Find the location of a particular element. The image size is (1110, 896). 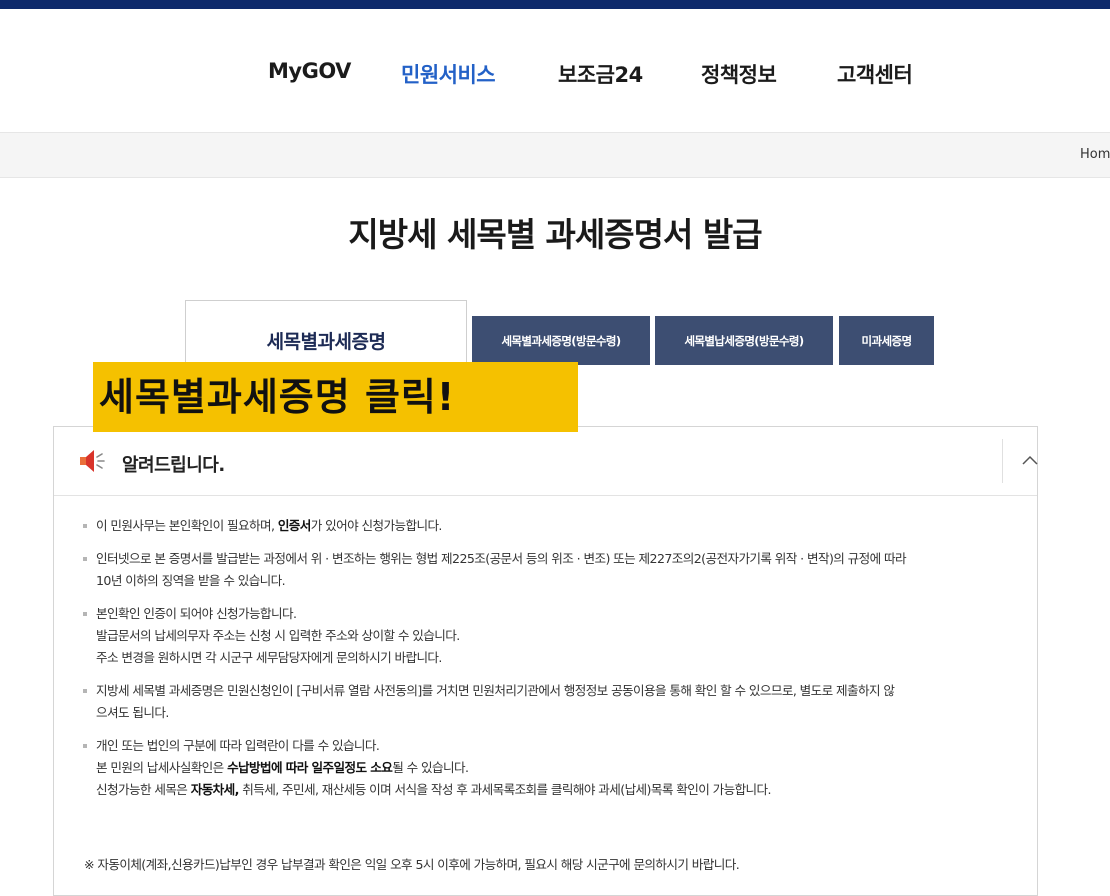

notice-emphasis: 인증서 is located at coordinates (294, 525).